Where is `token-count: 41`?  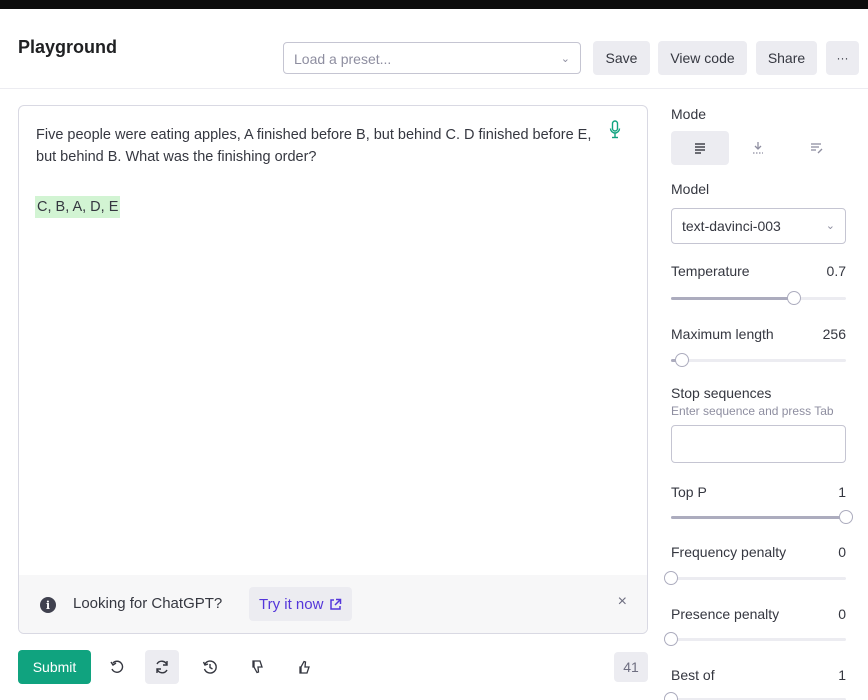 token-count: 41 is located at coordinates (631, 667).